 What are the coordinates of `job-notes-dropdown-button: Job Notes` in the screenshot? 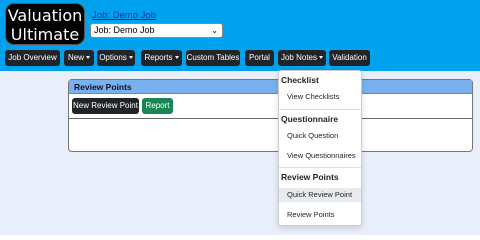 It's located at (302, 58).